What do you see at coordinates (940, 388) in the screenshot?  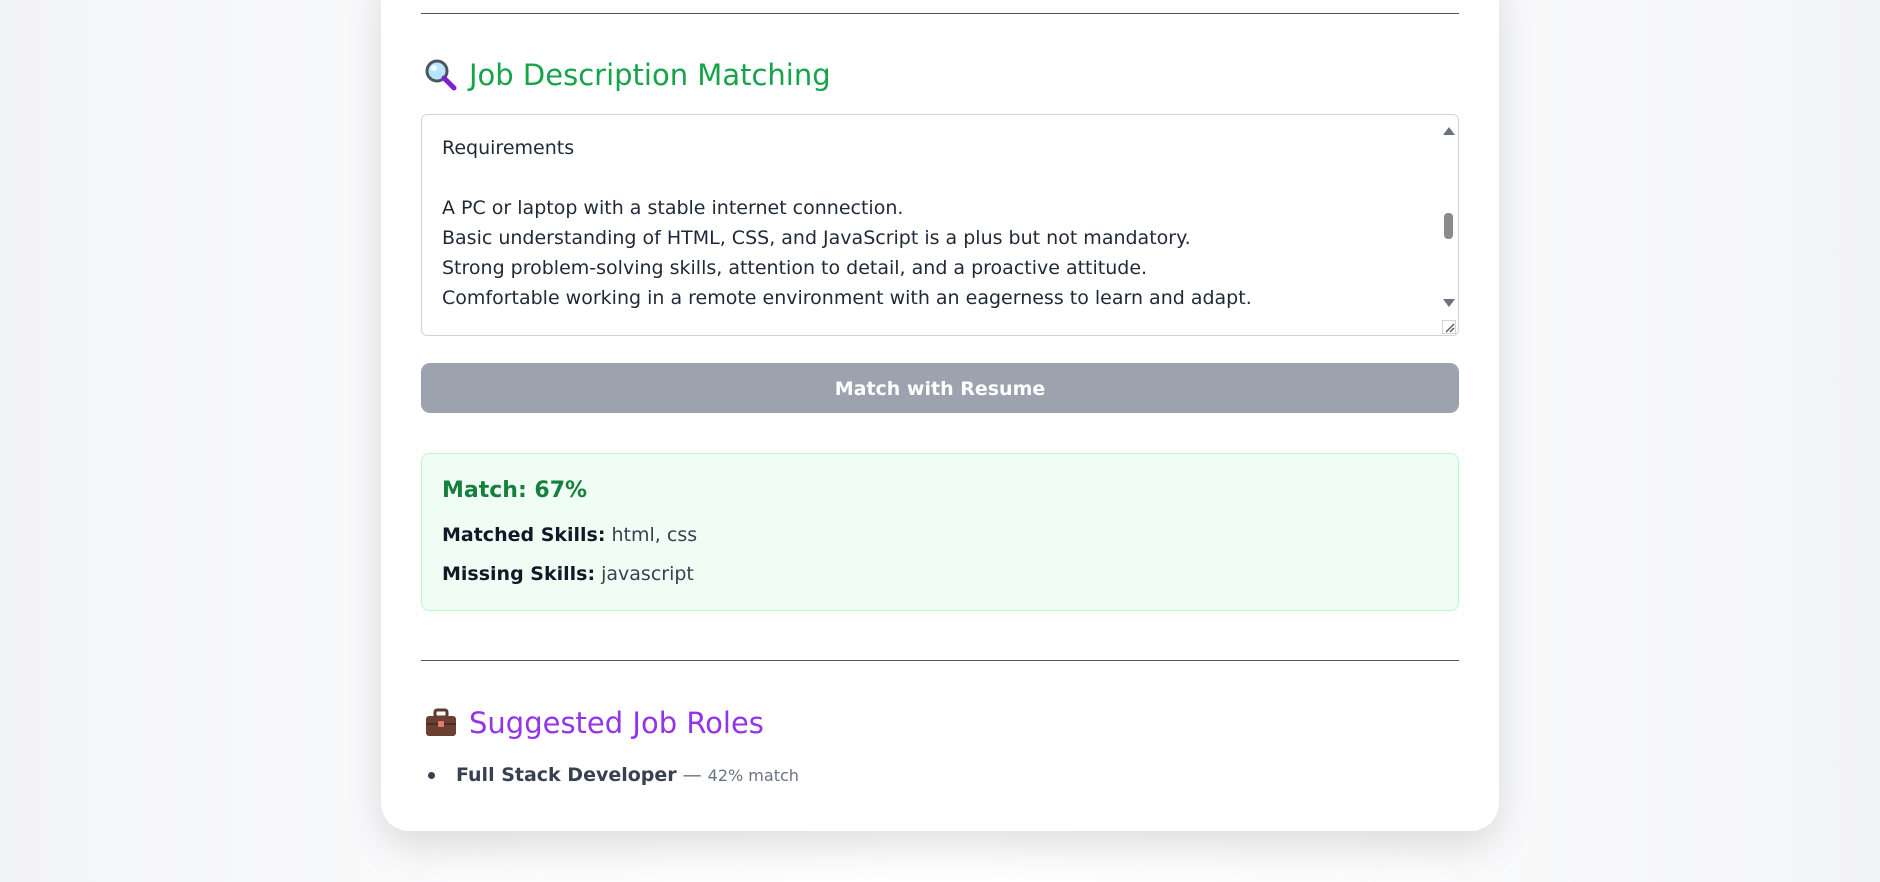 I see `match-with-resume-button: Match with Resume` at bounding box center [940, 388].